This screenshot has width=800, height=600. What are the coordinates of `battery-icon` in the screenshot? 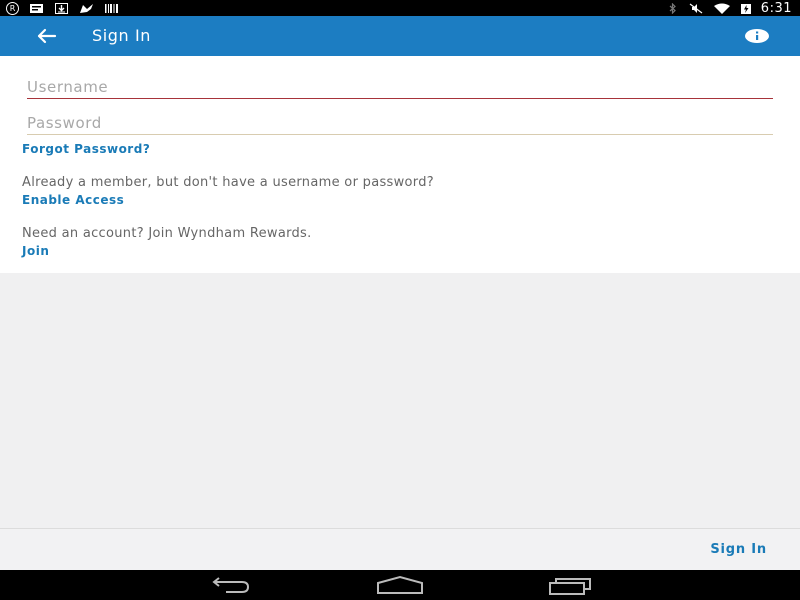 It's located at (745, 8).